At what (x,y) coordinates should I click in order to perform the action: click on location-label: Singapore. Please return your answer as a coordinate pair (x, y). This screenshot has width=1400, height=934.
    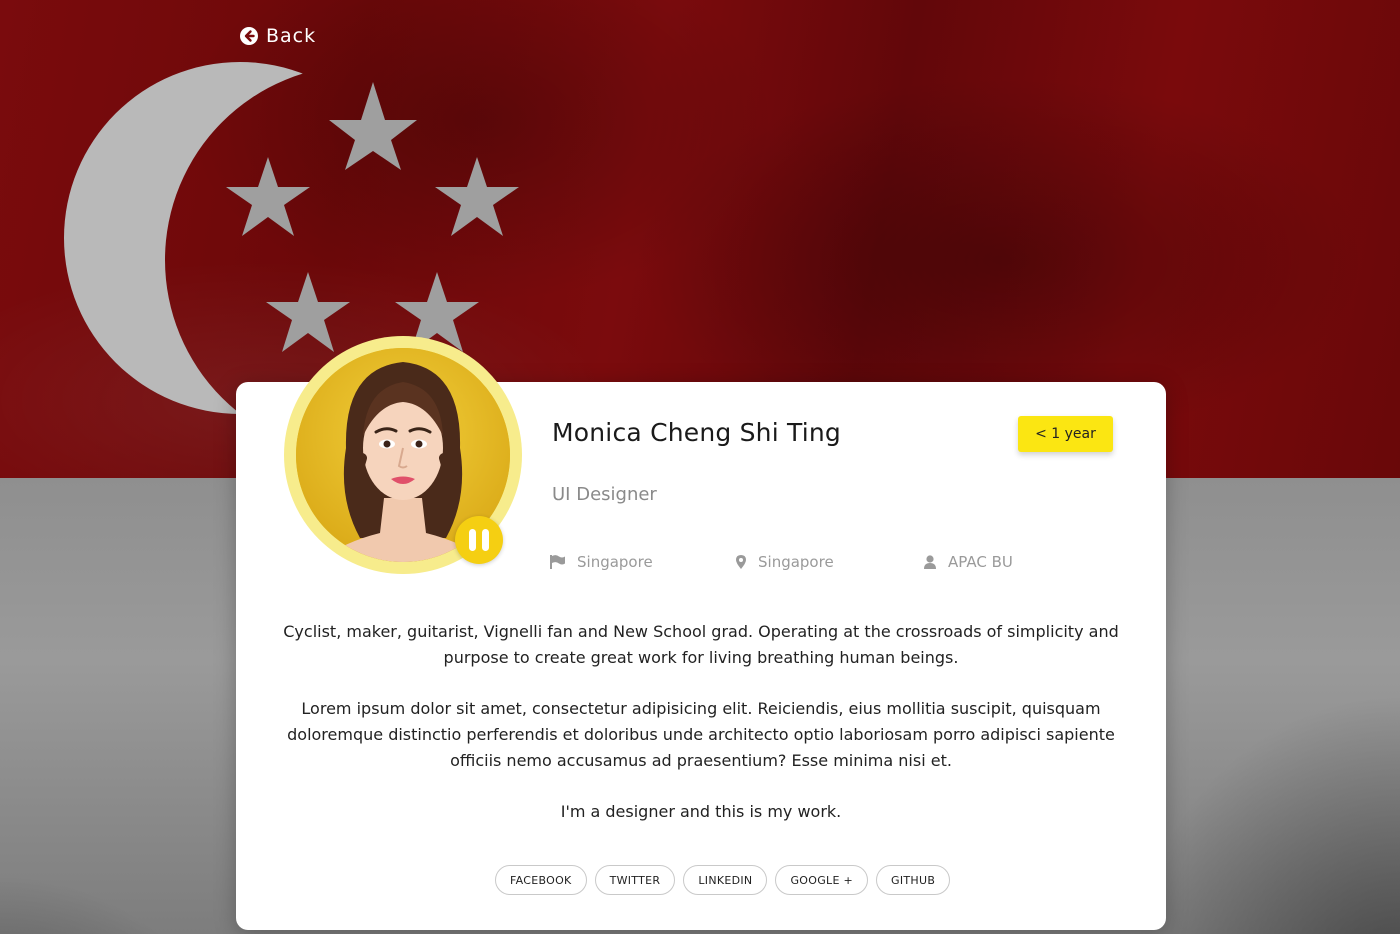
    Looking at the image, I should click on (796, 562).